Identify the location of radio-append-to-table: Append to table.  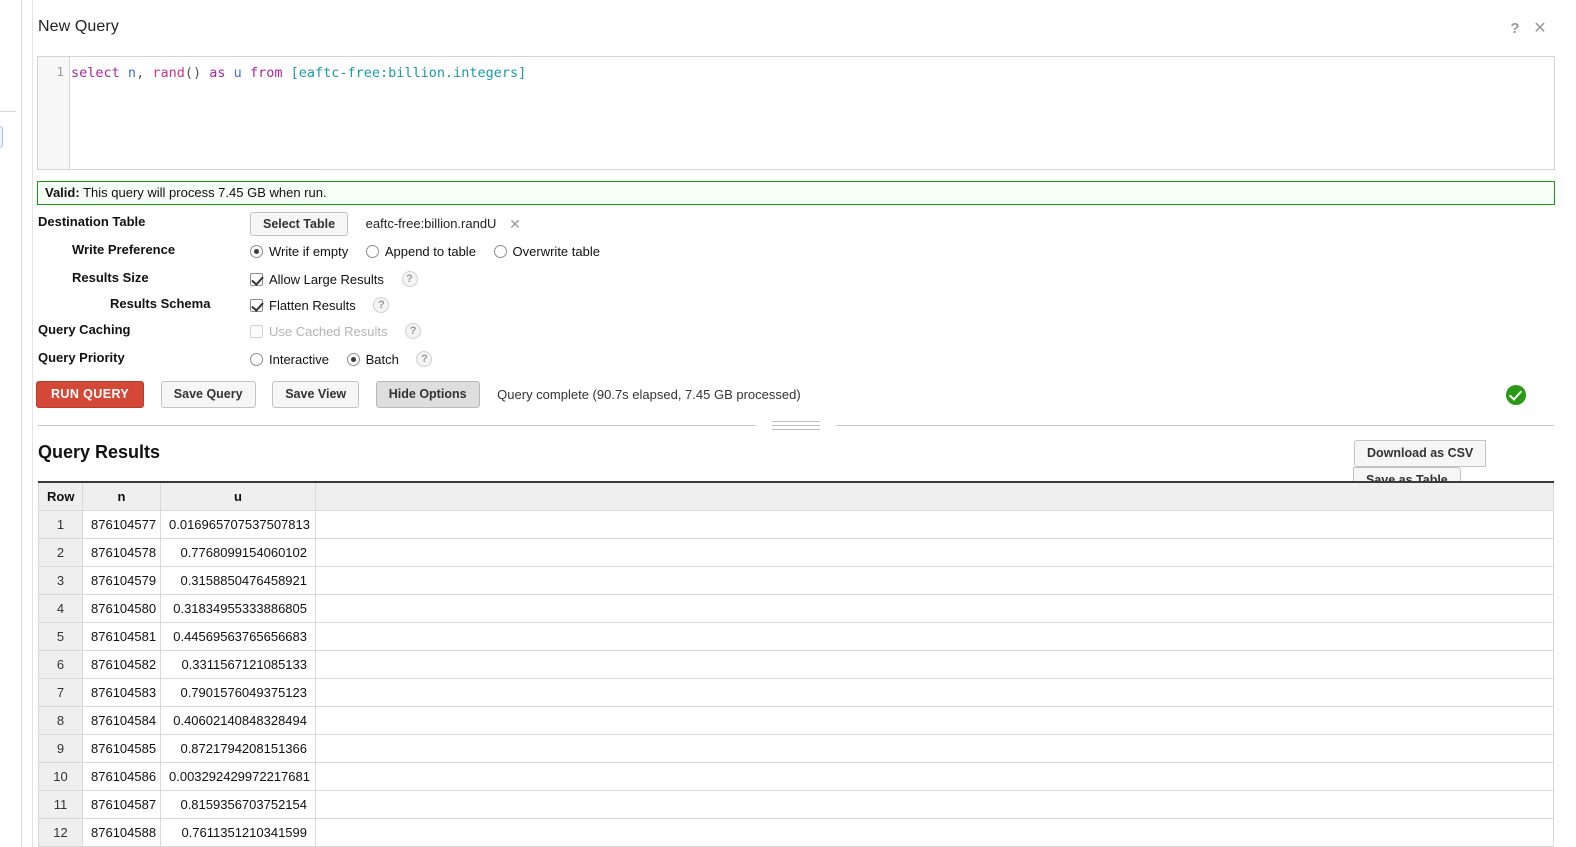
(420, 251).